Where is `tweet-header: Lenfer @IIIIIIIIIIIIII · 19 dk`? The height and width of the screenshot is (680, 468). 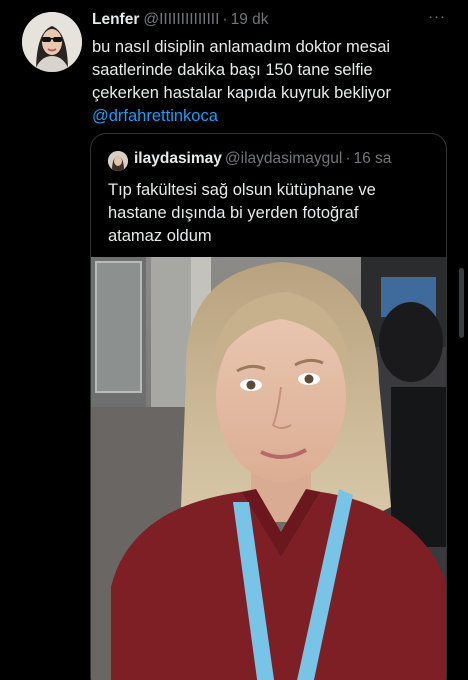
tweet-header: Lenfer @IIIIIIIIIIIIII · 19 dk is located at coordinates (180, 21).